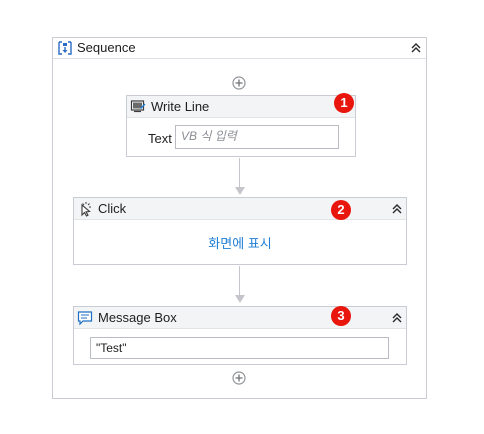  I want to click on step-badge-3: 3, so click(341, 316).